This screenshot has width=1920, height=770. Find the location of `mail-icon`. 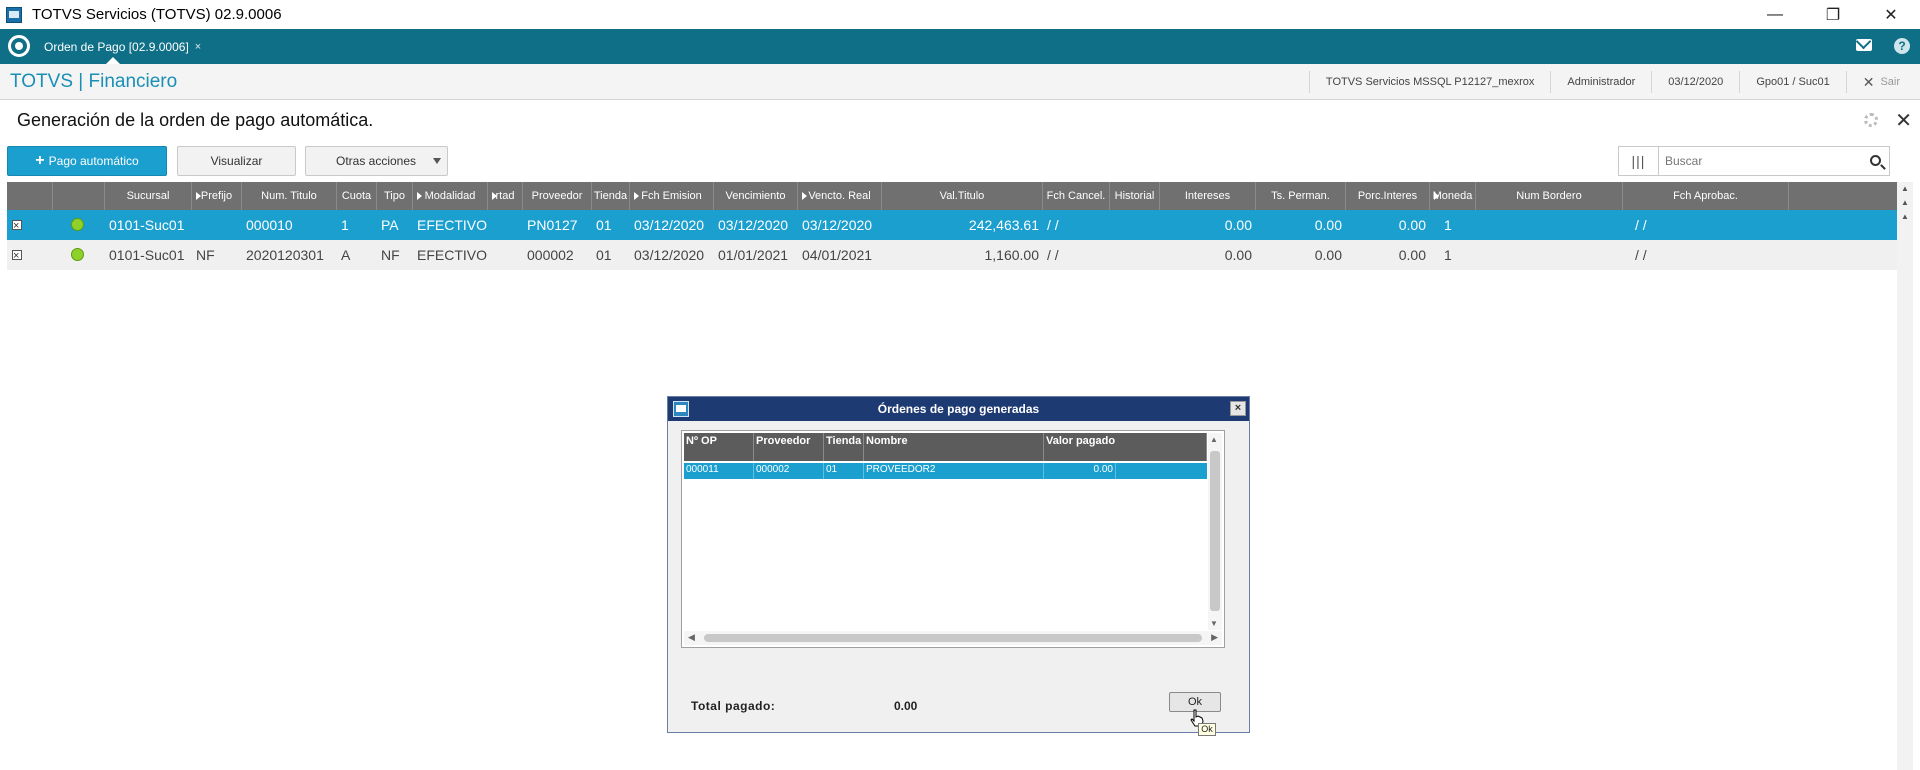

mail-icon is located at coordinates (1864, 45).